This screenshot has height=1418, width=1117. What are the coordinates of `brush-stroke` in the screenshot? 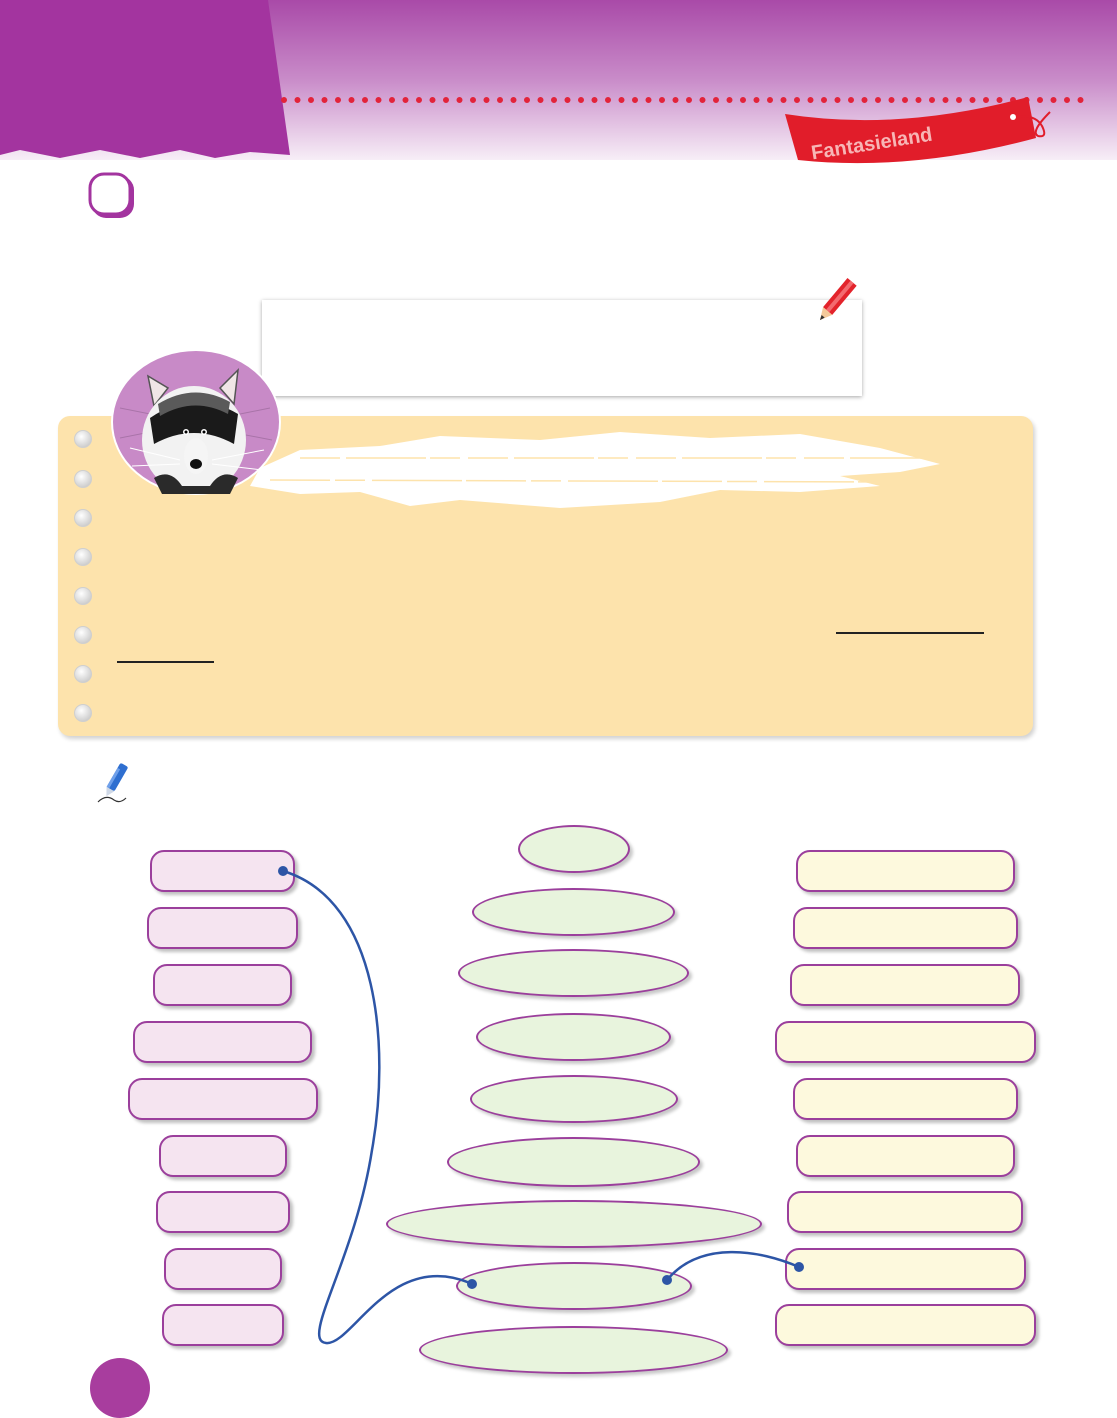 It's located at (595, 470).